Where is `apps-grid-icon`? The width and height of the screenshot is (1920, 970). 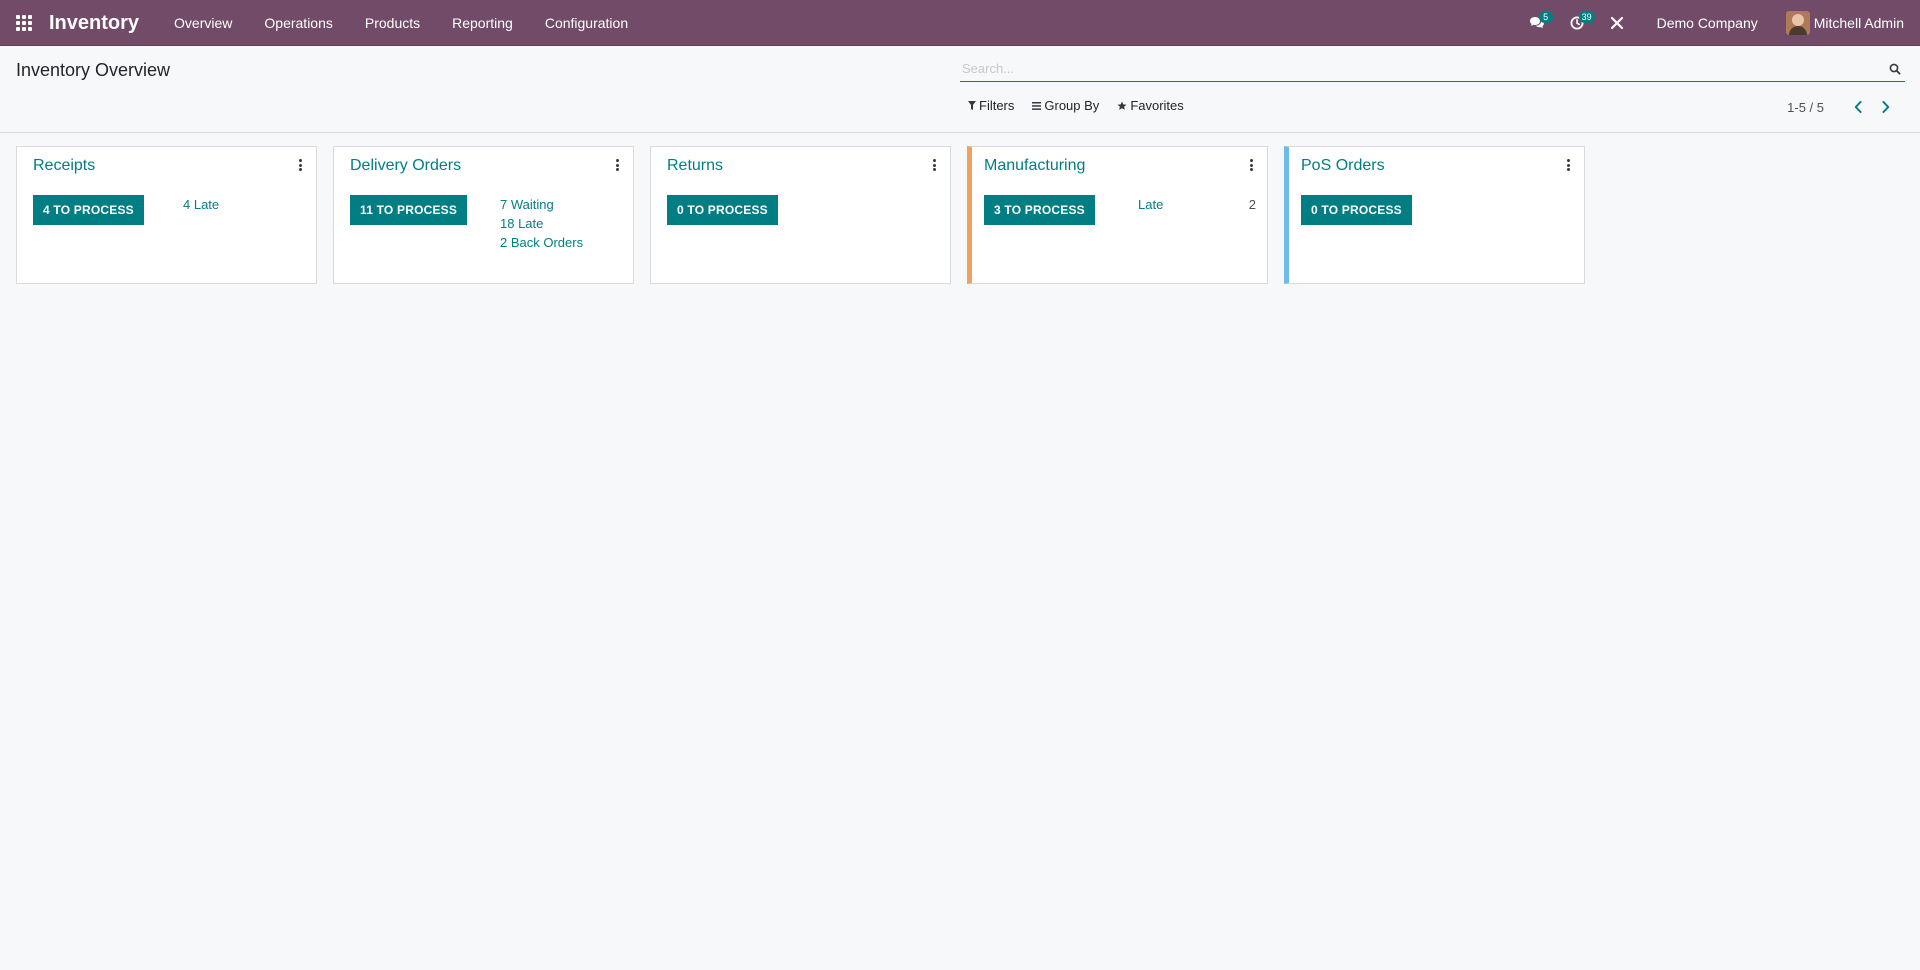
apps-grid-icon is located at coordinates (24, 22).